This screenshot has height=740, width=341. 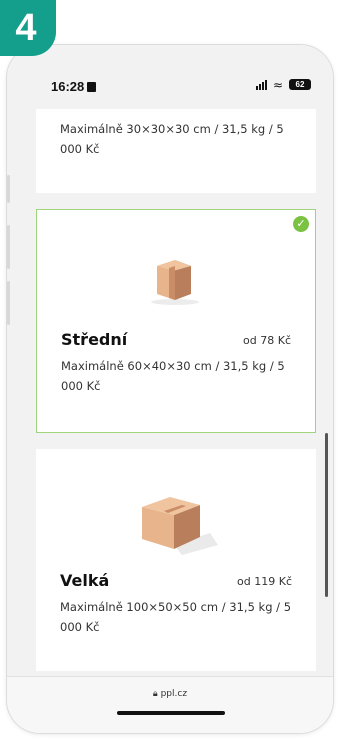 What do you see at coordinates (264, 581) in the screenshot?
I see `card-price: od 119 Kč` at bounding box center [264, 581].